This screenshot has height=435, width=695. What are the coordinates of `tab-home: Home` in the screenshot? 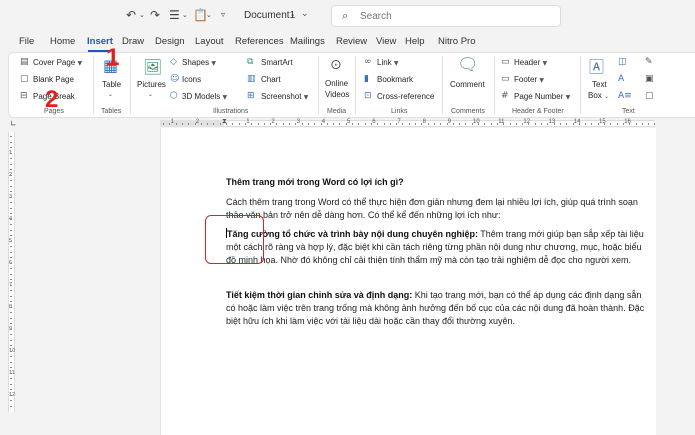 It's located at (62, 41).